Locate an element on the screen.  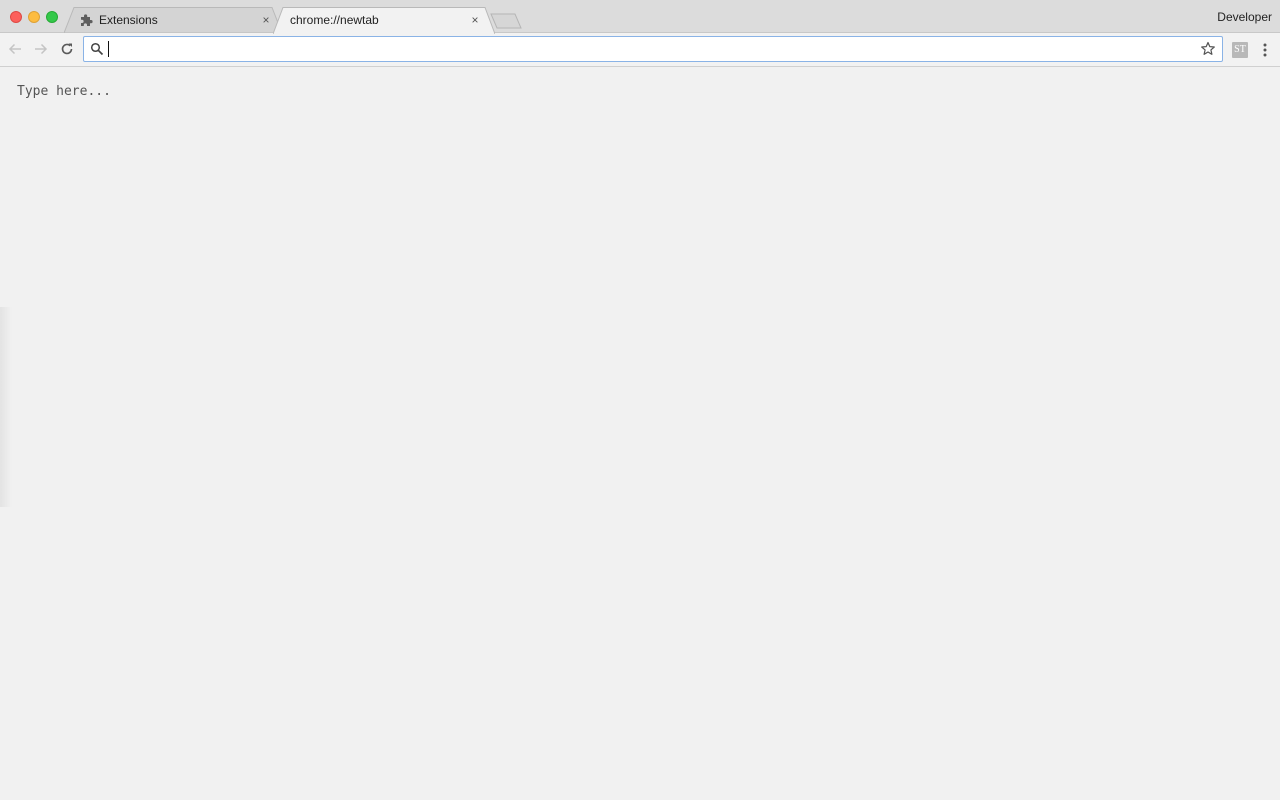
forward-arrow-icon is located at coordinates (41, 49).